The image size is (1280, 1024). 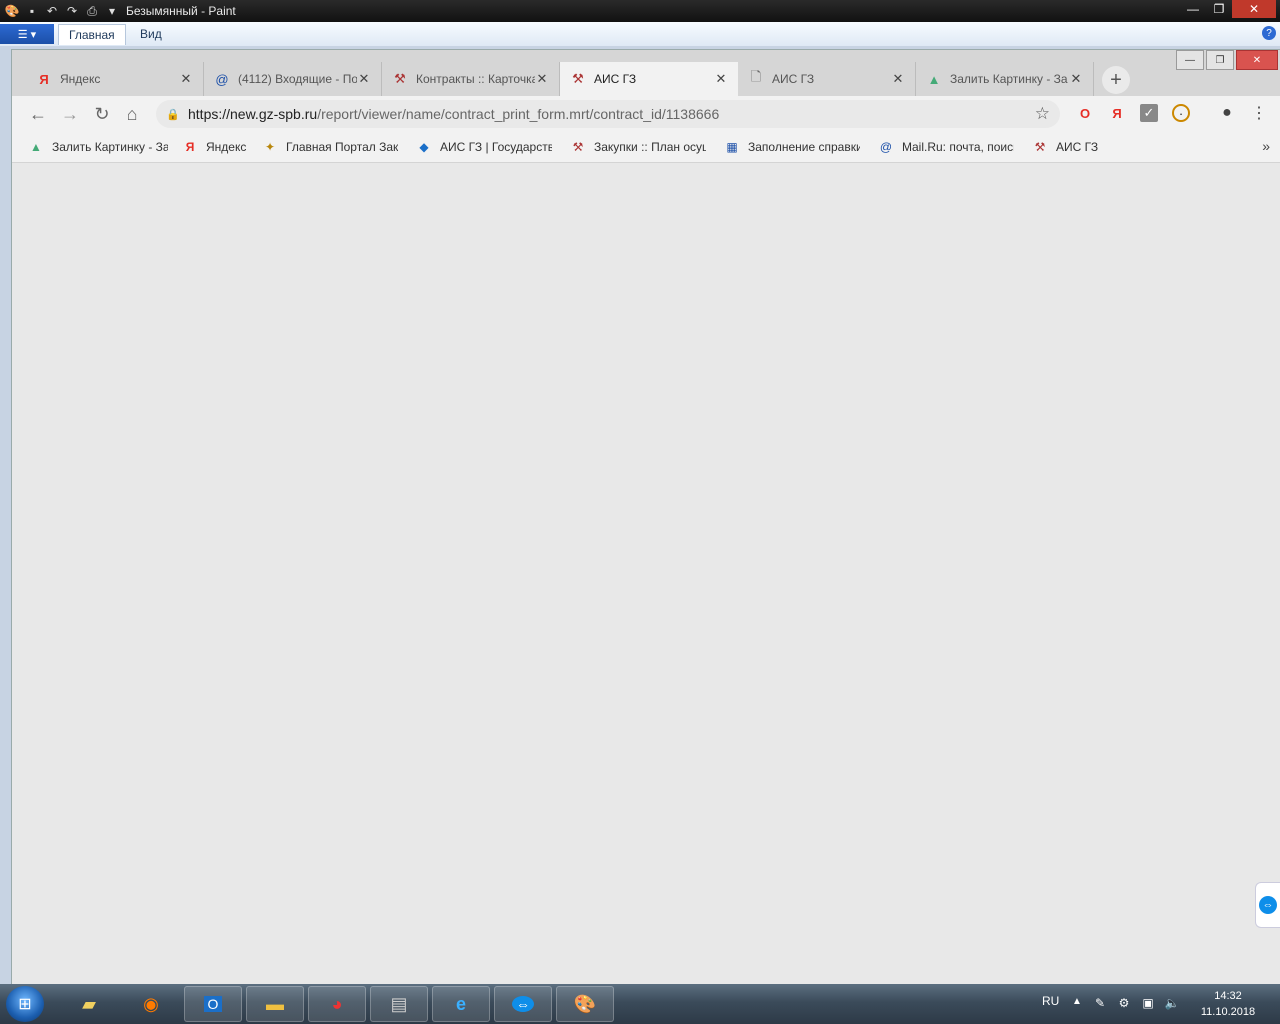 I want to click on bookmark-item: ⚒ Закупки :: План осуществления, so click(x=638, y=147).